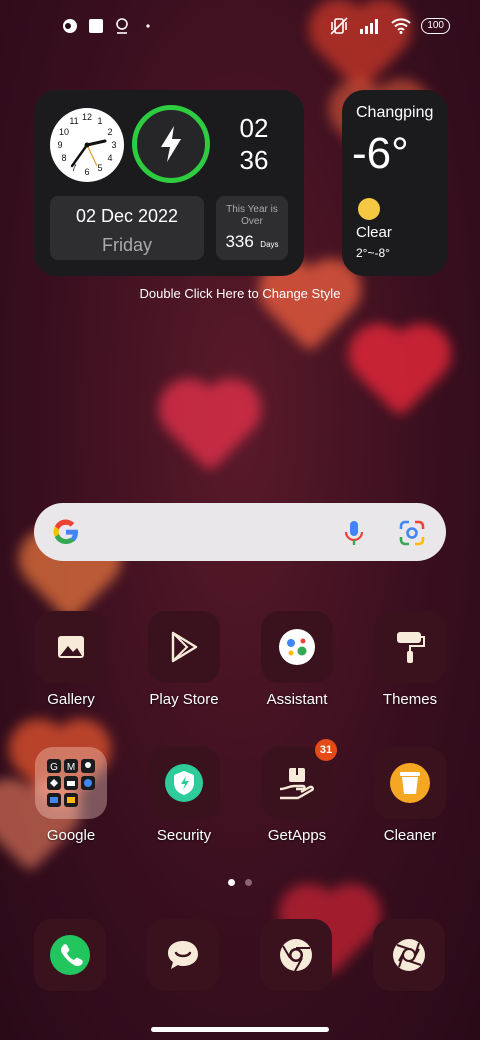  Describe the element at coordinates (254, 160) in the screenshot. I see `minute-text: 36` at that location.